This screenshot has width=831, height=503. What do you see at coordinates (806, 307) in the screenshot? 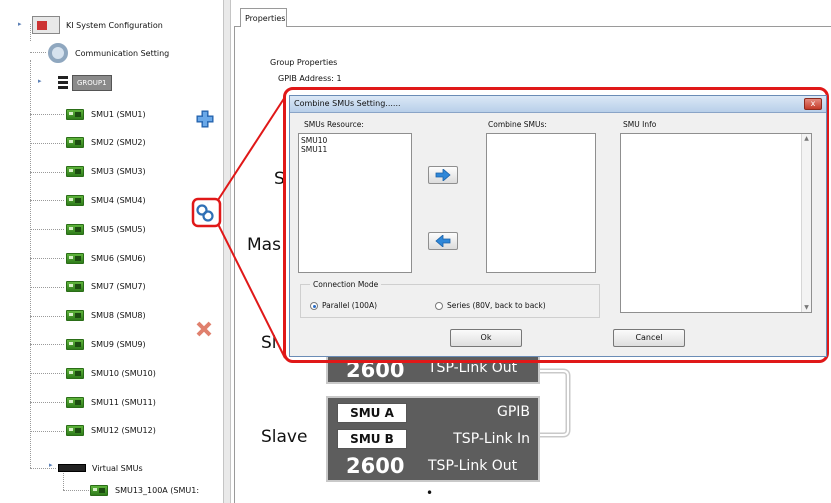
I see `scroll-down-icon: ▼` at bounding box center [806, 307].